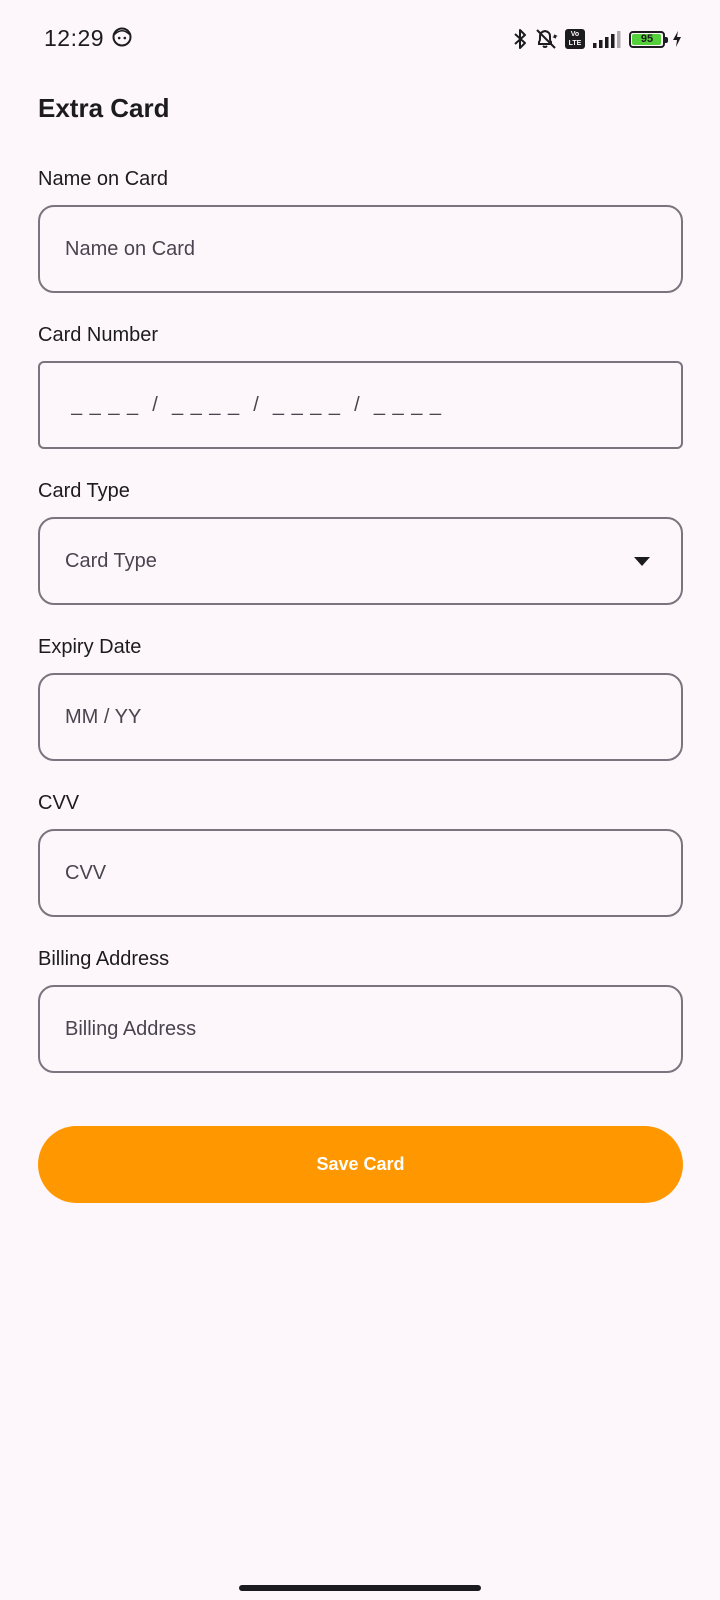 The image size is (720, 1600). What do you see at coordinates (122, 37) in the screenshot?
I see `face-icon` at bounding box center [122, 37].